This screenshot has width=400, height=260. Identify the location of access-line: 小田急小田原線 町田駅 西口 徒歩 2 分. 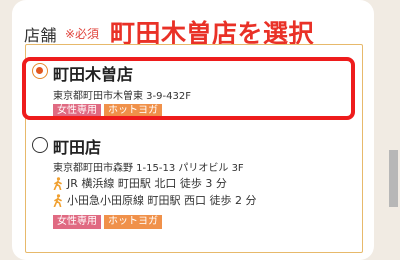
(154, 200).